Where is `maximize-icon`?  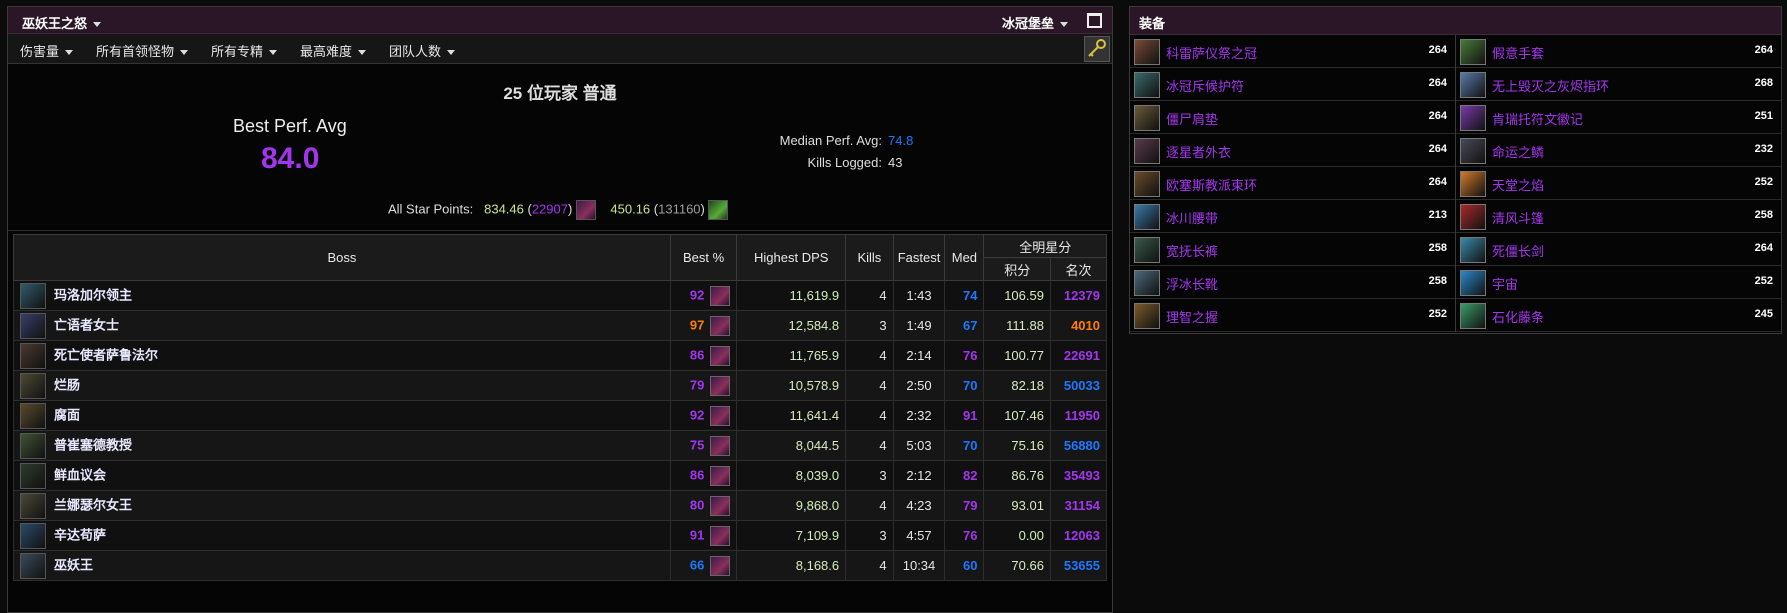
maximize-icon is located at coordinates (1094, 20).